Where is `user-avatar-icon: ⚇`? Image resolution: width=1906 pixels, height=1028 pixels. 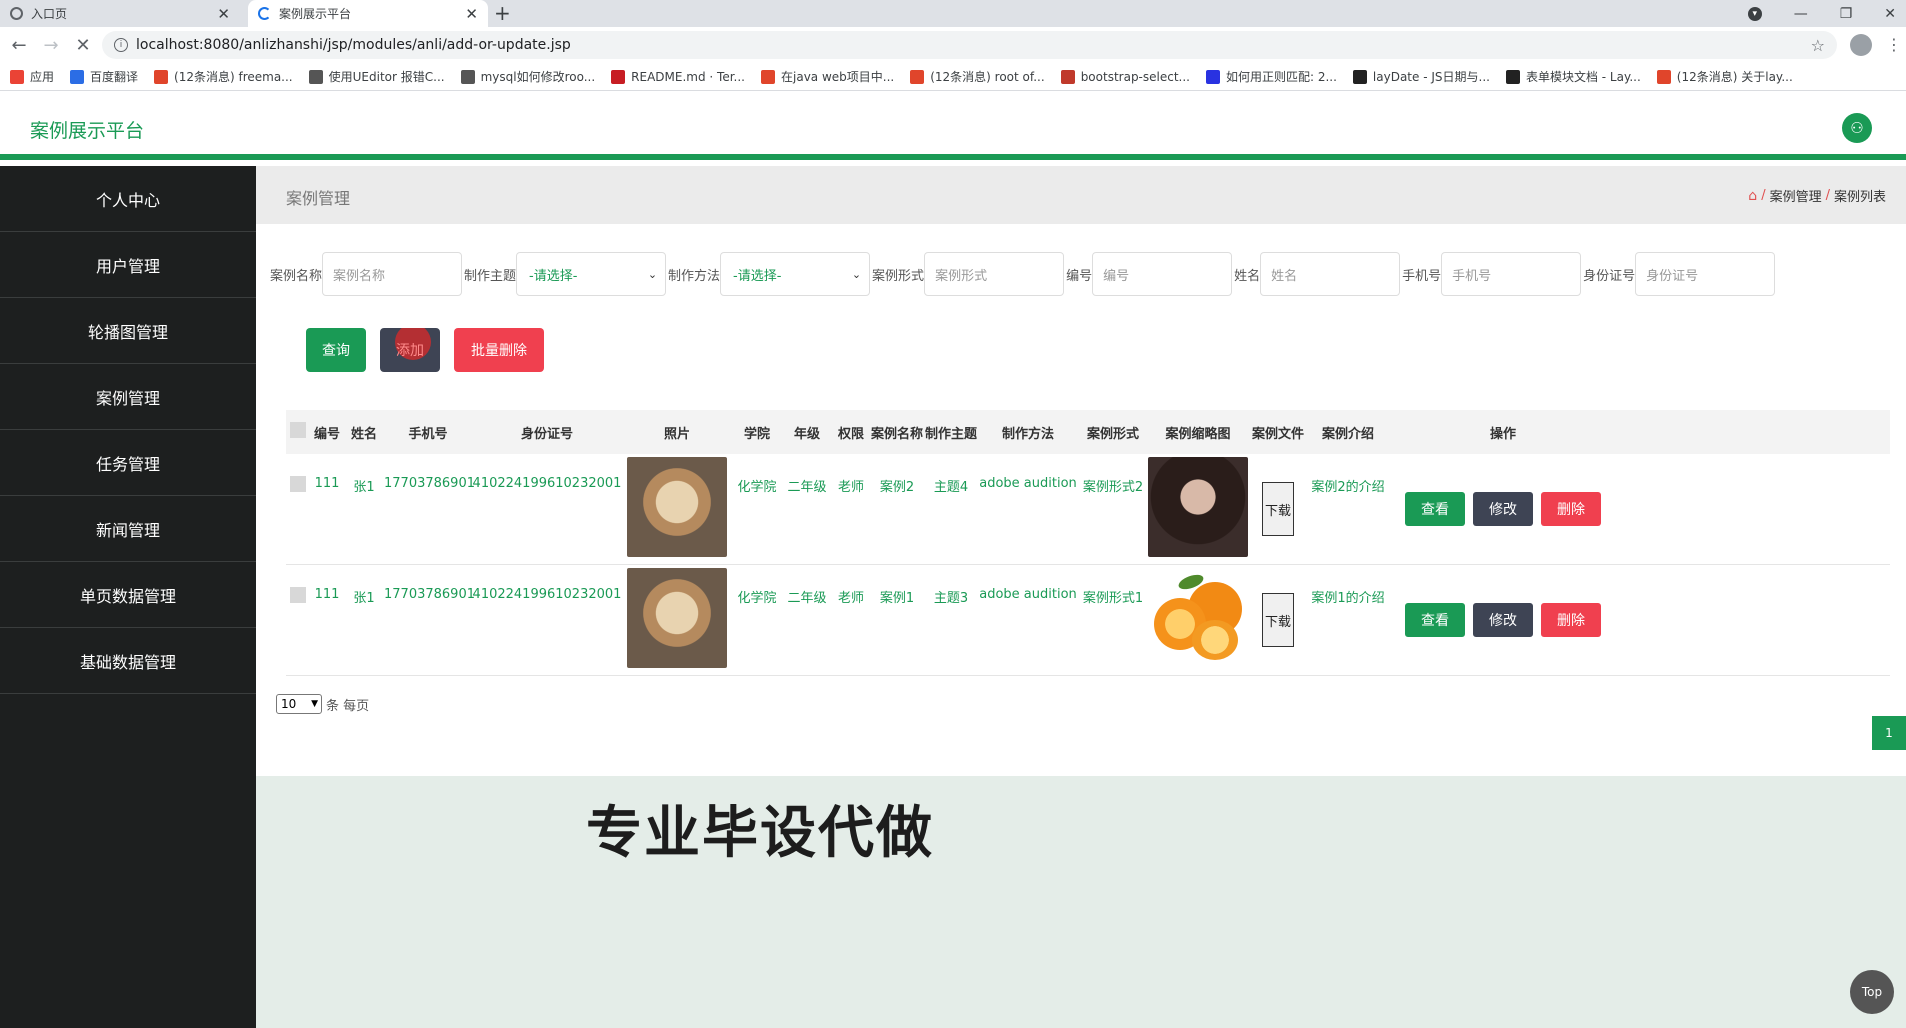 user-avatar-icon: ⚇ is located at coordinates (1857, 128).